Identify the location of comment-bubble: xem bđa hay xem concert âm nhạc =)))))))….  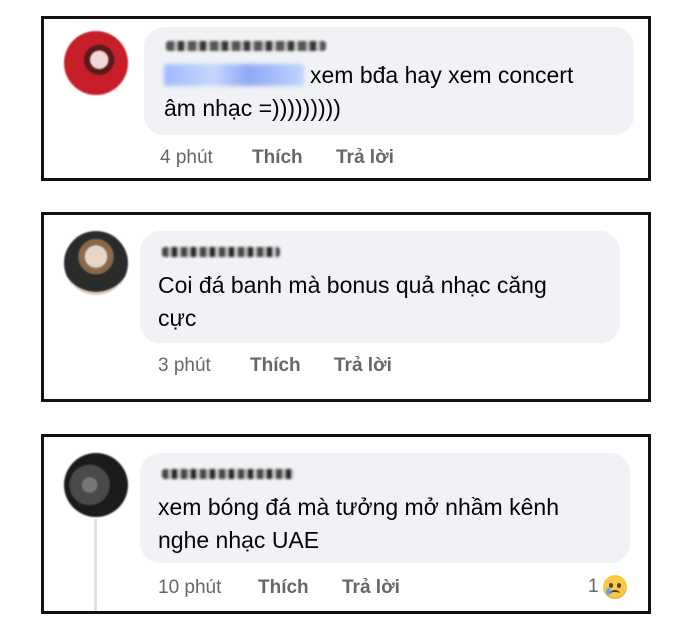
(389, 81).